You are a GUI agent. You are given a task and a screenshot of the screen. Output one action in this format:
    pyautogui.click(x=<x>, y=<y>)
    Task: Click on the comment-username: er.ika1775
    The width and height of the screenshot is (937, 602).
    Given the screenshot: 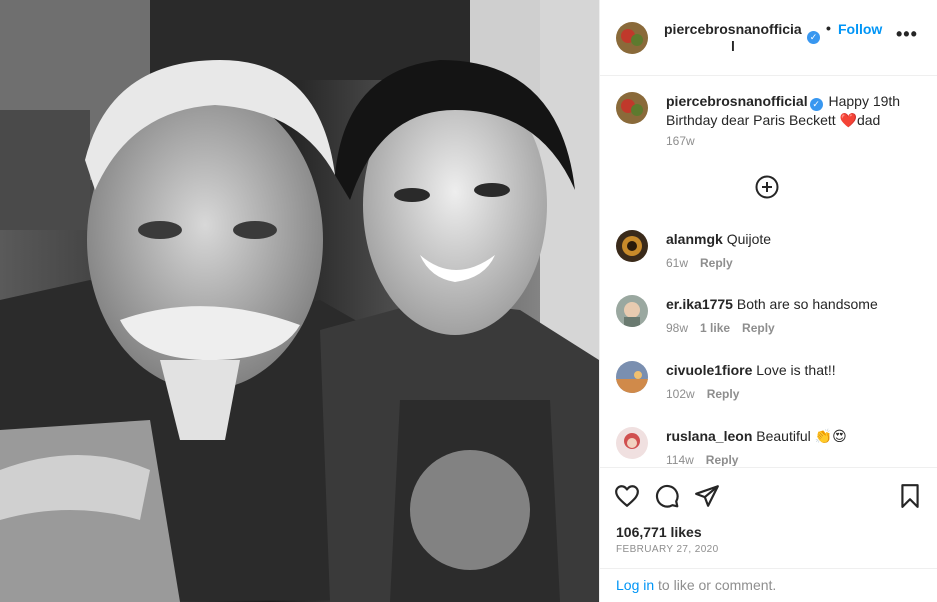 What is the action you would take?
    pyautogui.click(x=699, y=304)
    